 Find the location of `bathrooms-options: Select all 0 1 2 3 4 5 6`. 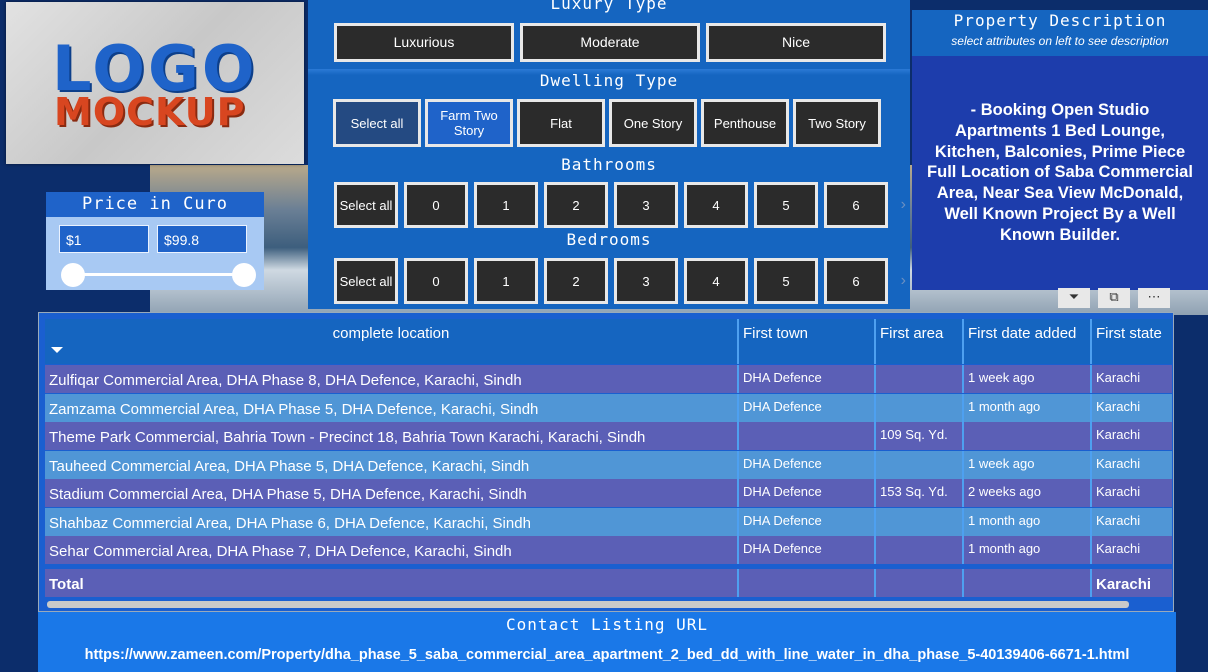

bathrooms-options: Select all 0 1 2 3 4 5 6 is located at coordinates (611, 205).